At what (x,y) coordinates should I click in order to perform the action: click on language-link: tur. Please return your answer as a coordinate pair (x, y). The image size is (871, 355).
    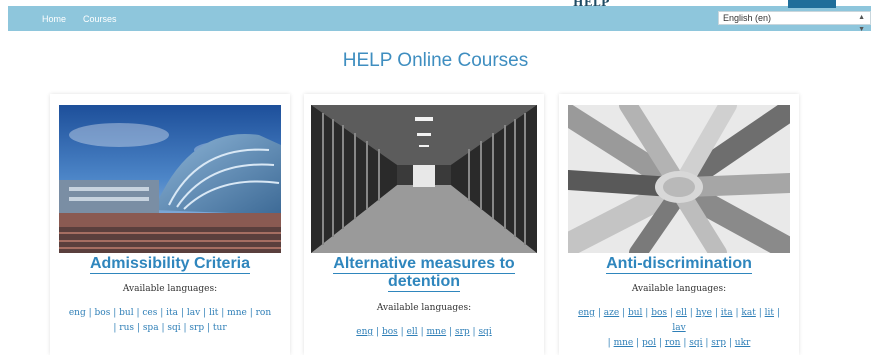
    Looking at the image, I should click on (220, 328).